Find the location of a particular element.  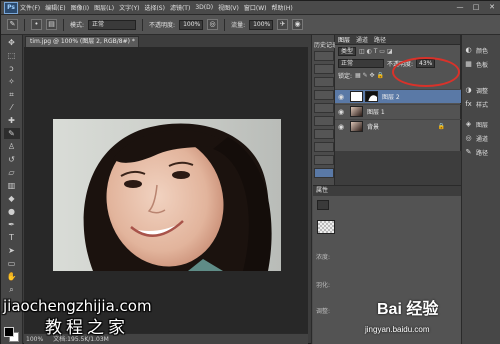

brush-tool-icon: ✎ is located at coordinates (11, 133).